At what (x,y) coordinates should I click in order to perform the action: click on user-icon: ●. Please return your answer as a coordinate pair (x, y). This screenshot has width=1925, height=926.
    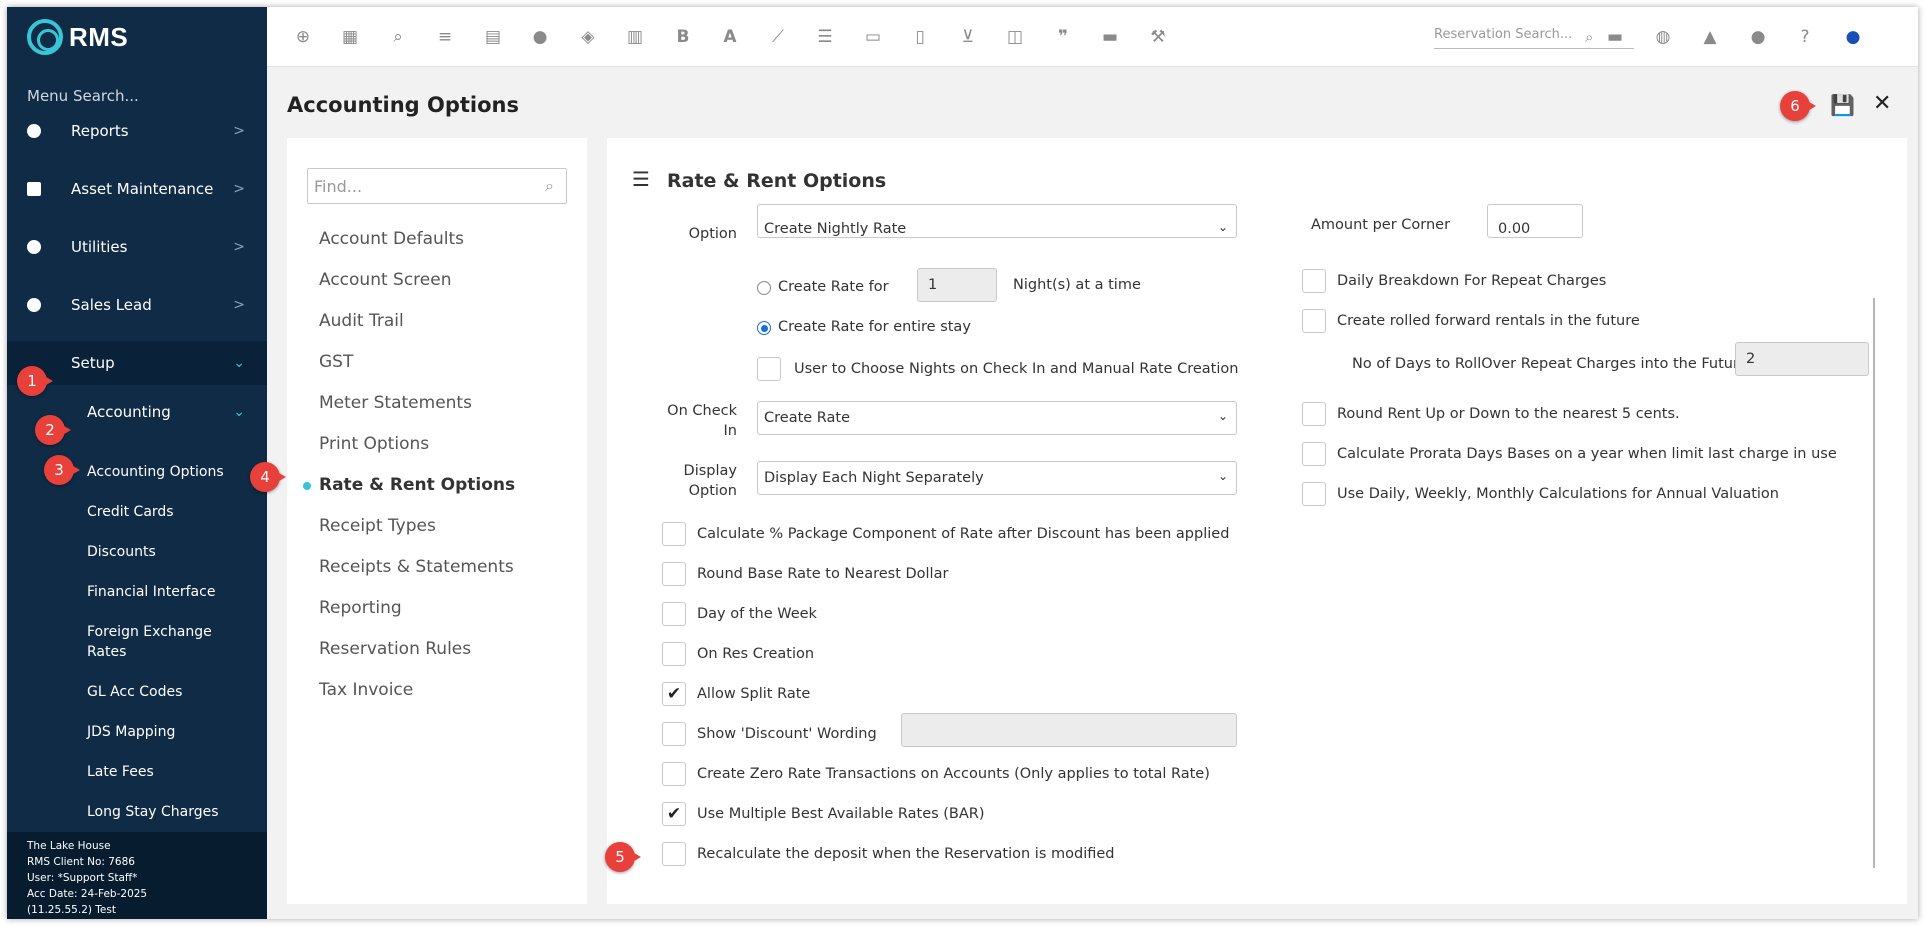
    Looking at the image, I should click on (1853, 37).